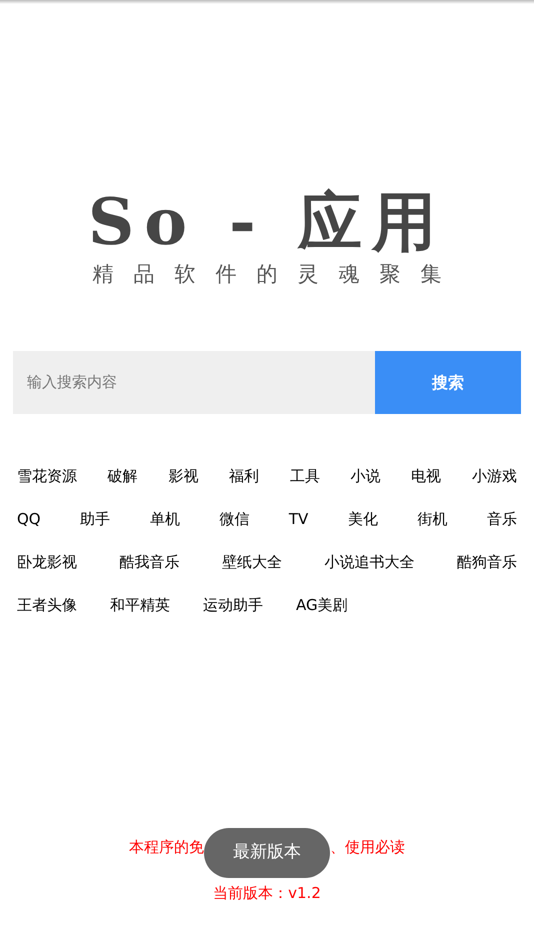  What do you see at coordinates (47, 562) in the screenshot?
I see `tag-link: 卧龙影视` at bounding box center [47, 562].